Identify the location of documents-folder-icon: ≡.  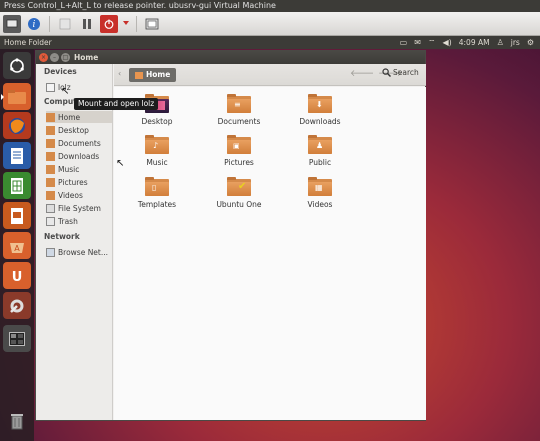
(239, 103).